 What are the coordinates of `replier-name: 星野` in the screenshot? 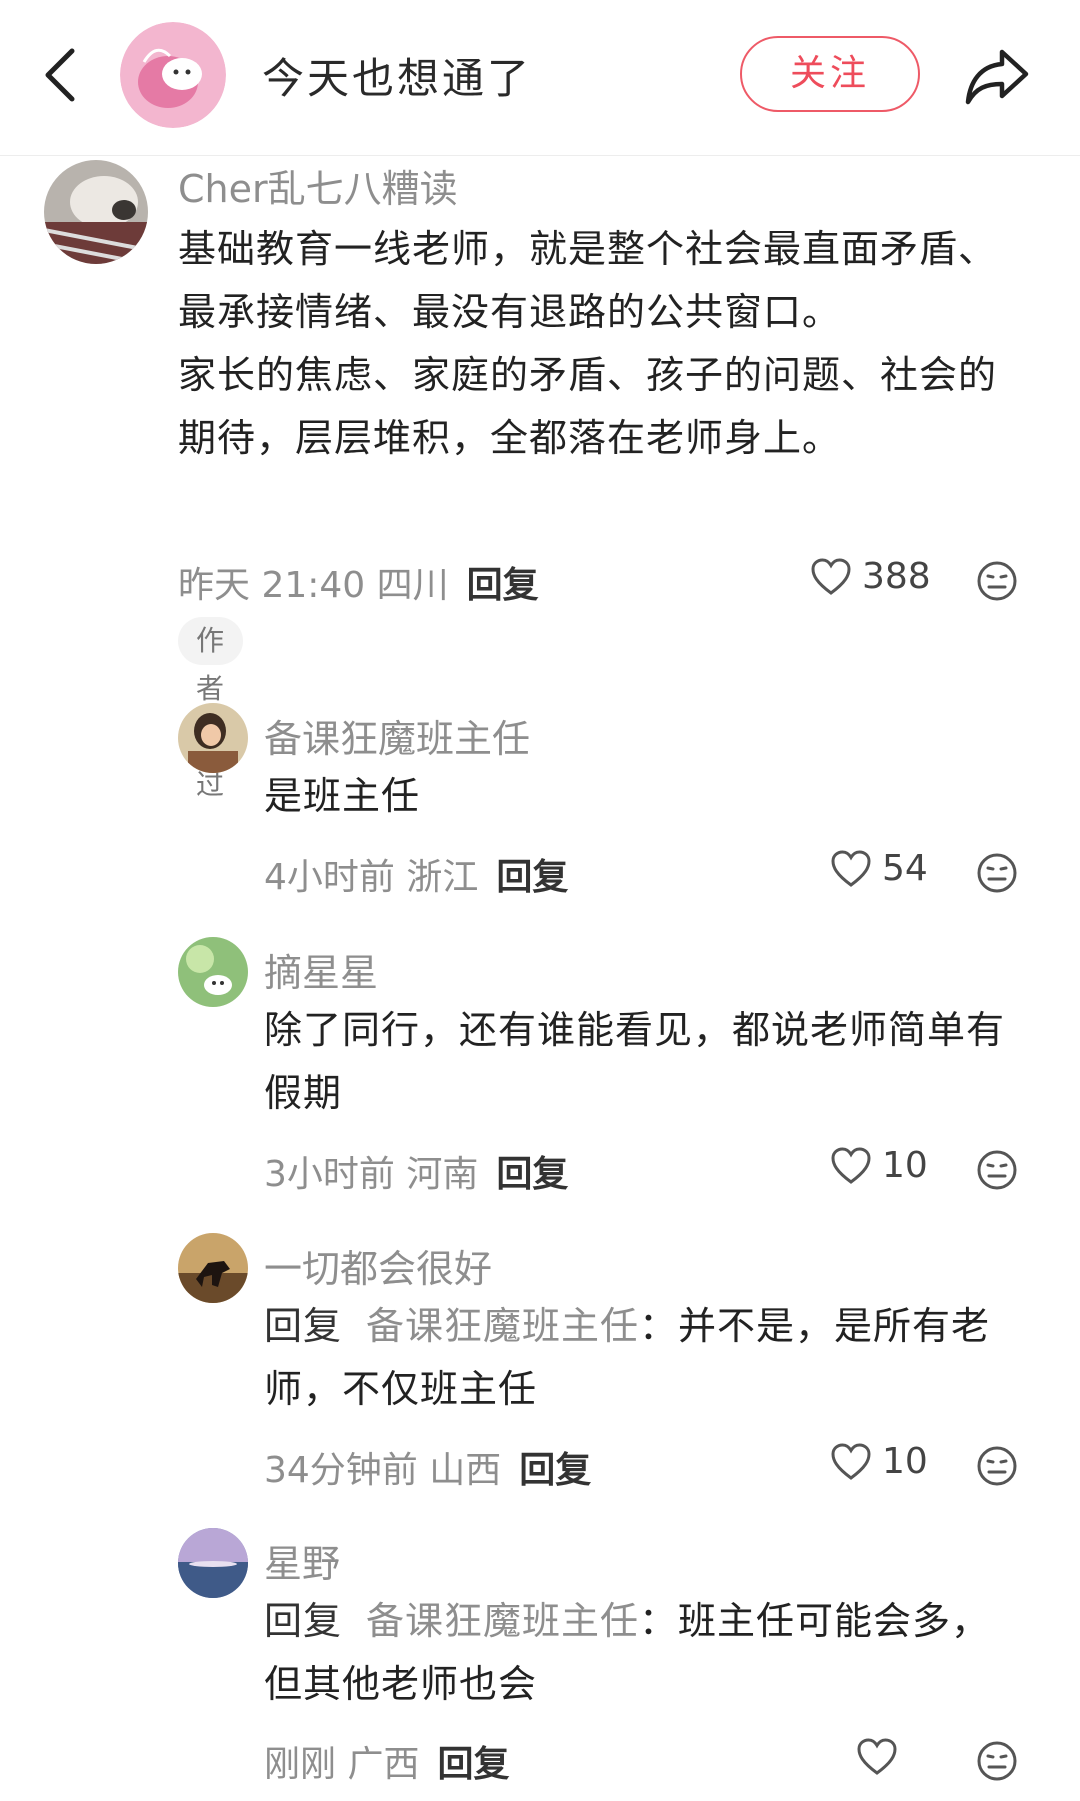 It's located at (302, 1560).